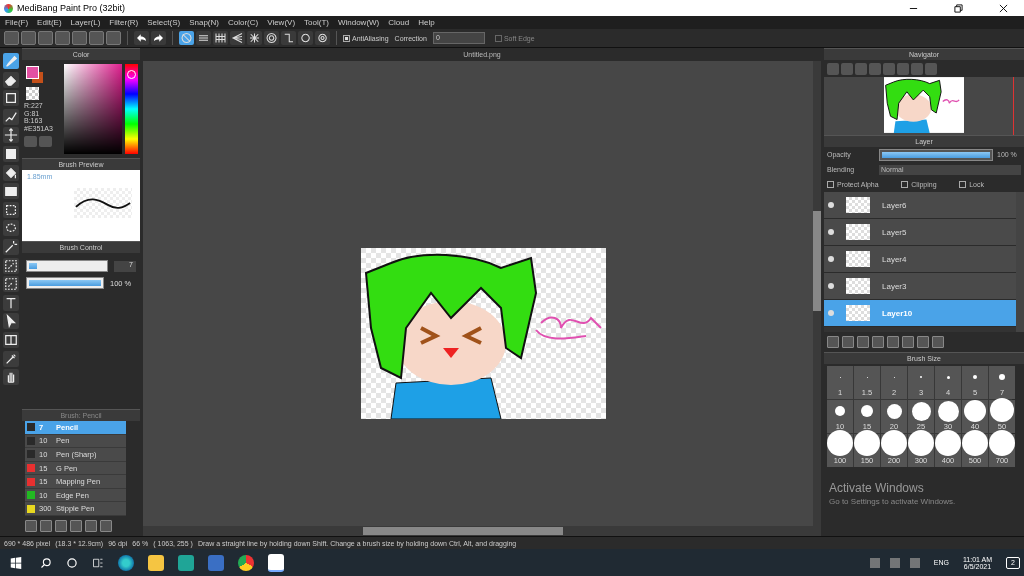 This screenshot has width=1024, height=576. I want to click on eraser-tool-icon, so click(11, 79).